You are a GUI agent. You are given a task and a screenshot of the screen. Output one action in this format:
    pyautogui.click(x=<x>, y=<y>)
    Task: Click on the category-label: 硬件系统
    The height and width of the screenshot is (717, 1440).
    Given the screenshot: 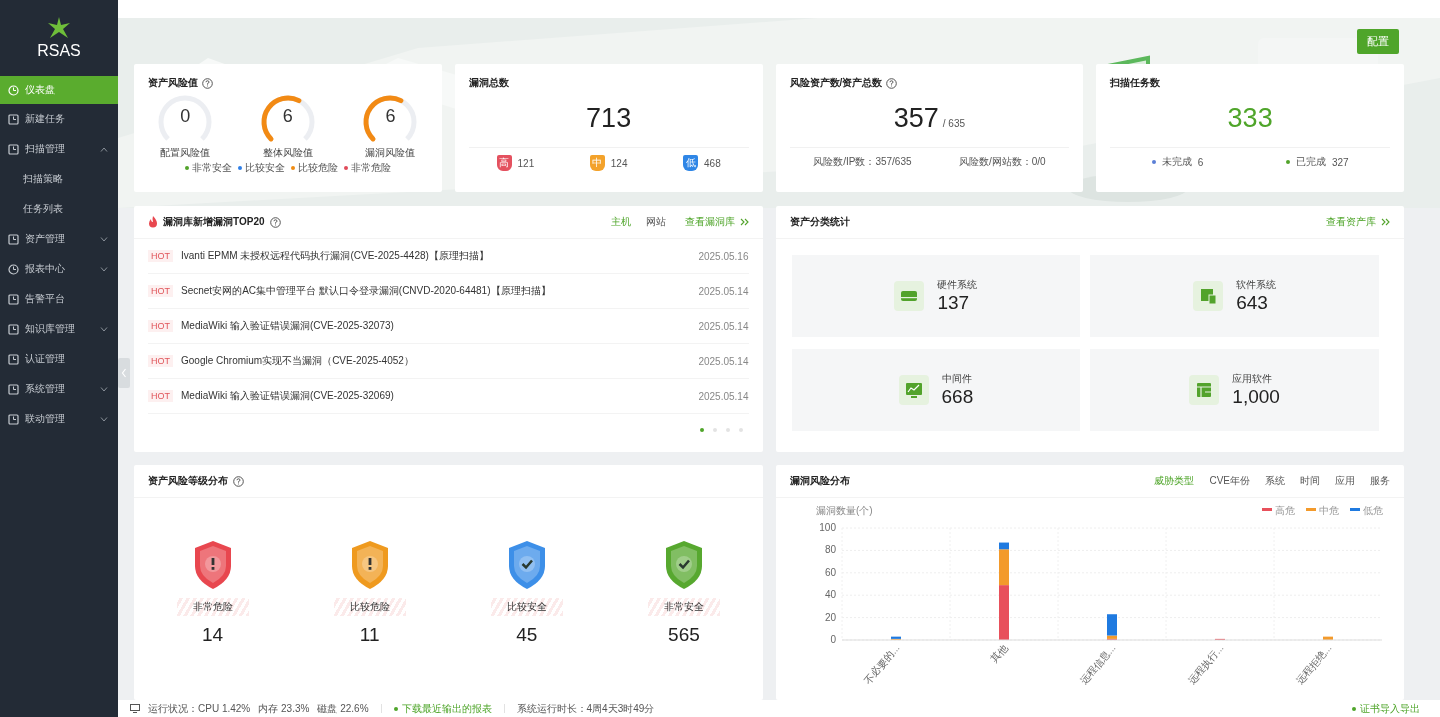 What is the action you would take?
    pyautogui.click(x=957, y=285)
    